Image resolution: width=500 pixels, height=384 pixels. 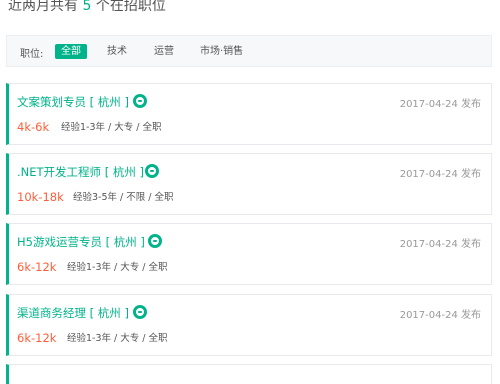 What do you see at coordinates (123, 197) in the screenshot?
I see `job-requirements: 经验3-5年 / 不限 / 全职` at bounding box center [123, 197].